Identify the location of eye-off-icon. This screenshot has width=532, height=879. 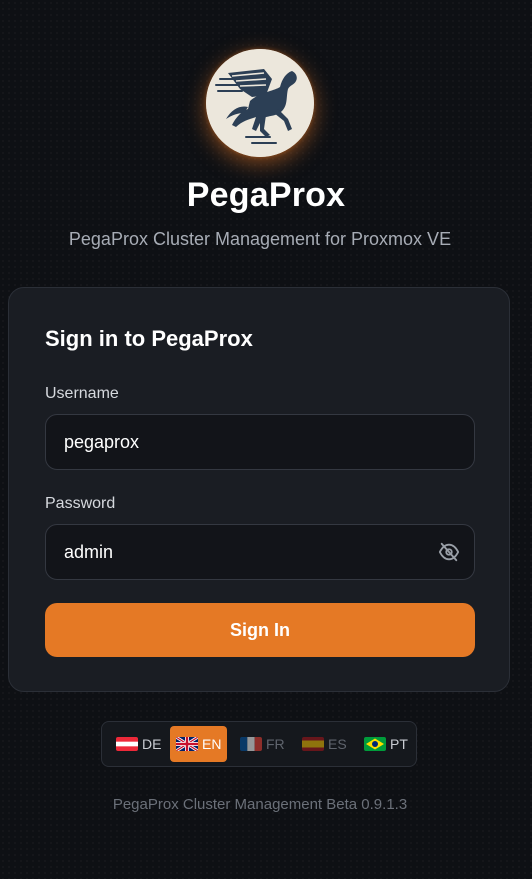
(449, 552).